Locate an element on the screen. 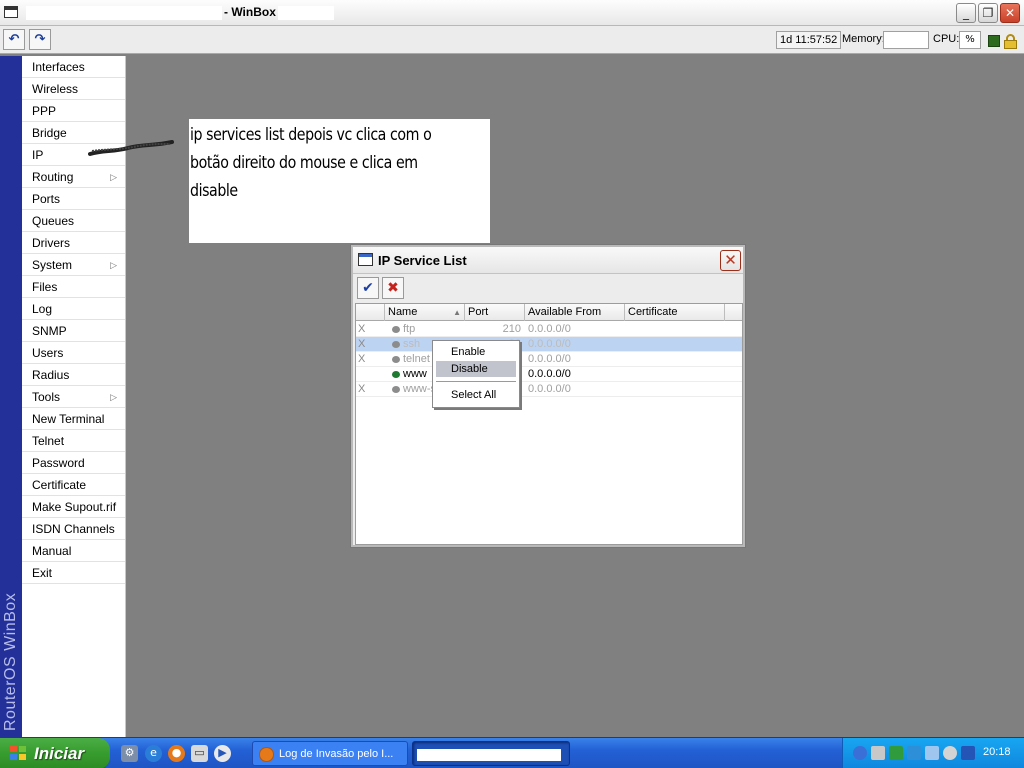 The height and width of the screenshot is (768, 1024). context-menu-select-all: Select All is located at coordinates (476, 395).